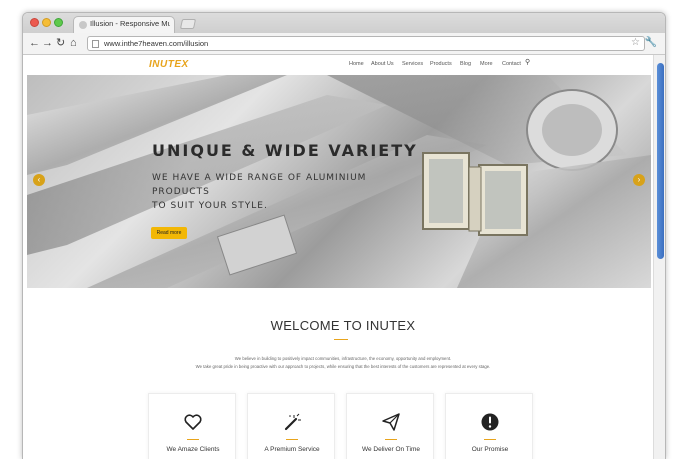 The width and height of the screenshot is (688, 459). What do you see at coordinates (639, 180) in the screenshot?
I see `chevron-right-icon: ›` at bounding box center [639, 180].